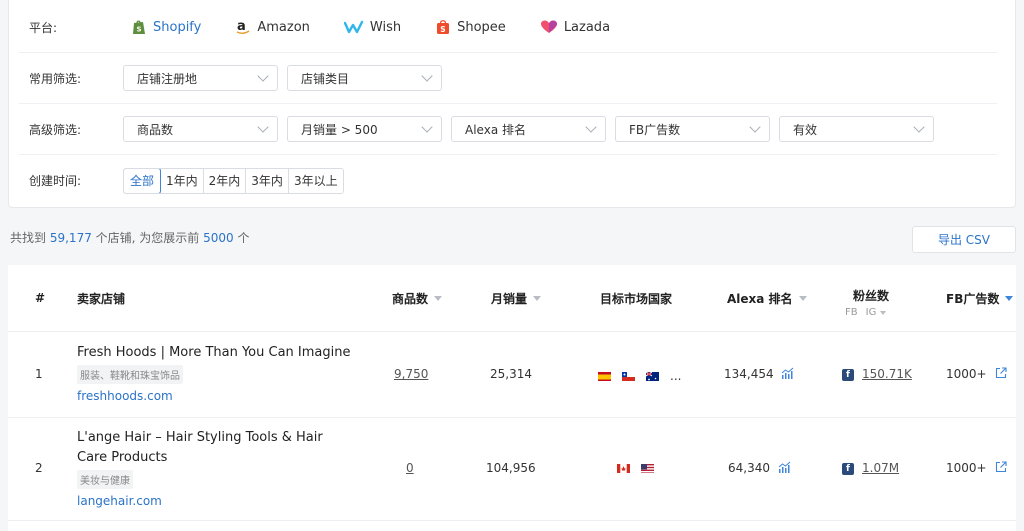 This screenshot has width=1024, height=531. What do you see at coordinates (283, 27) in the screenshot?
I see `platform-label-amazon: Amazon` at bounding box center [283, 27].